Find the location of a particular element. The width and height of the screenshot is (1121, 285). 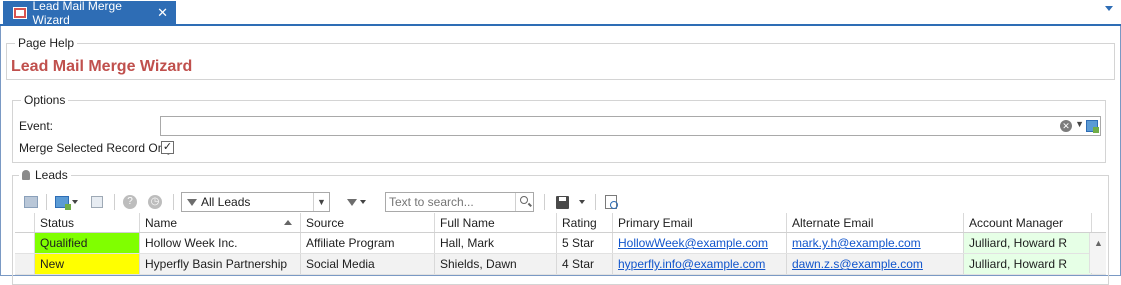

source-cell: Affiliate Program is located at coordinates (368, 243).